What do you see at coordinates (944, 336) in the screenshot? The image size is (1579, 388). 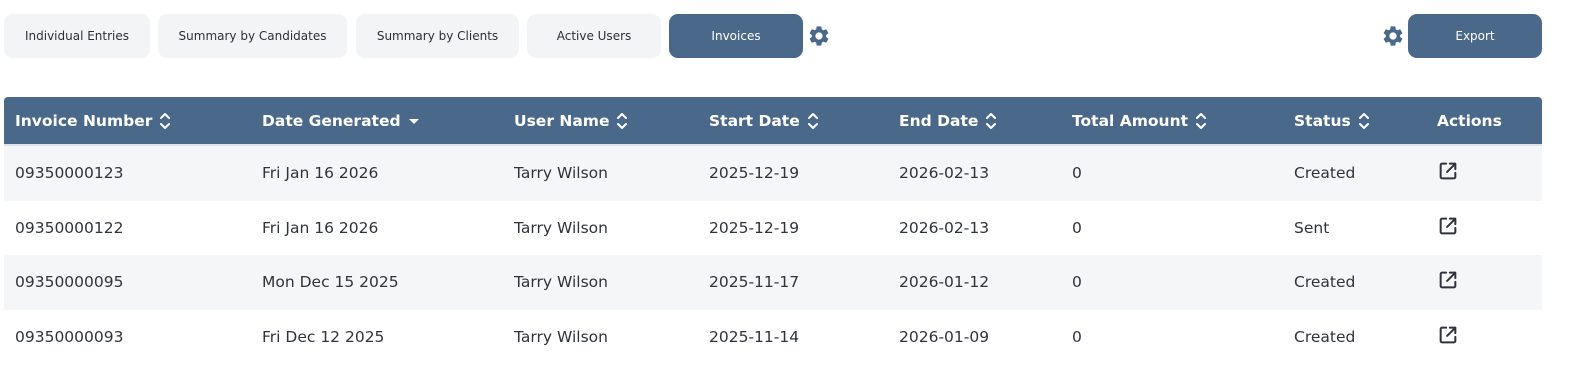 I see `cell-end-date: 2026-01-09` at bounding box center [944, 336].